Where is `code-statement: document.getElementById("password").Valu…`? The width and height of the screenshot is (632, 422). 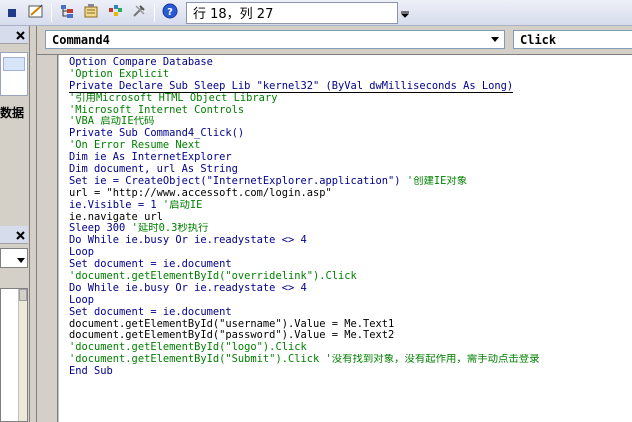
code-statement: document.getElementById("password").Valu… is located at coordinates (232, 336).